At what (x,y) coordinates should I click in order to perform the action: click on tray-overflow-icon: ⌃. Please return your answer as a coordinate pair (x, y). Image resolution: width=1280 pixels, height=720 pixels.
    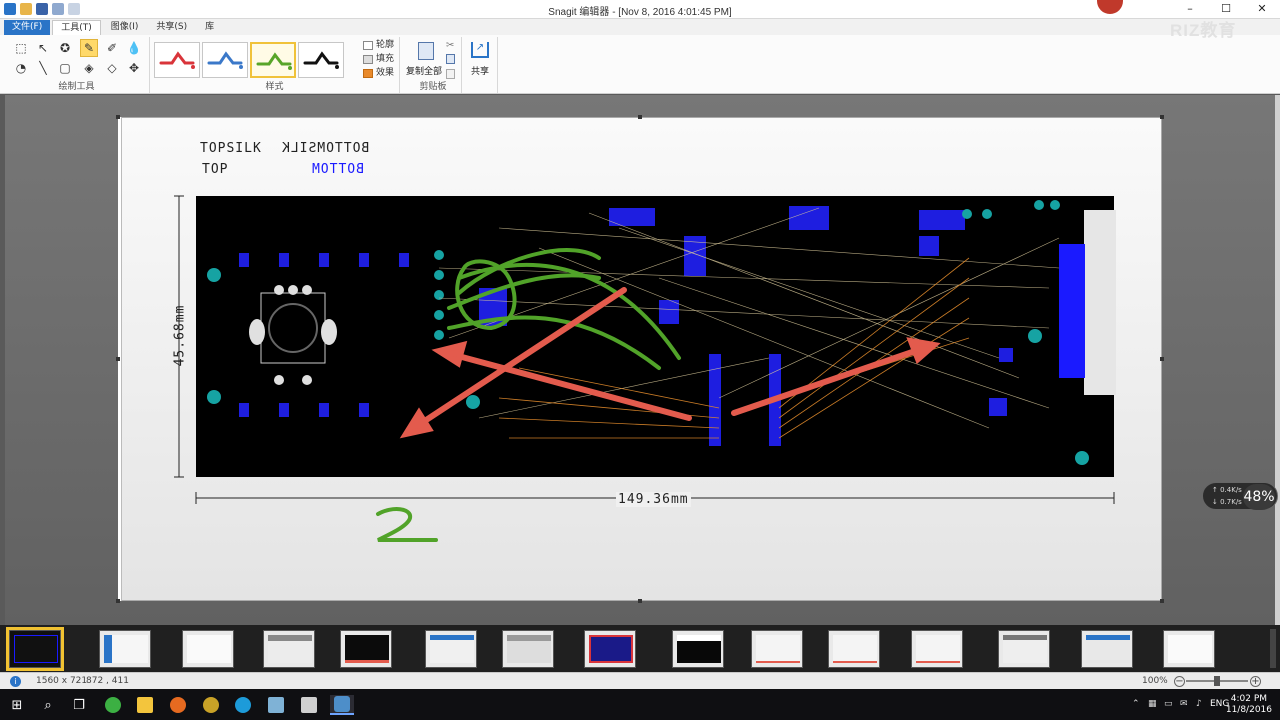
    Looking at the image, I should click on (1137, 704).